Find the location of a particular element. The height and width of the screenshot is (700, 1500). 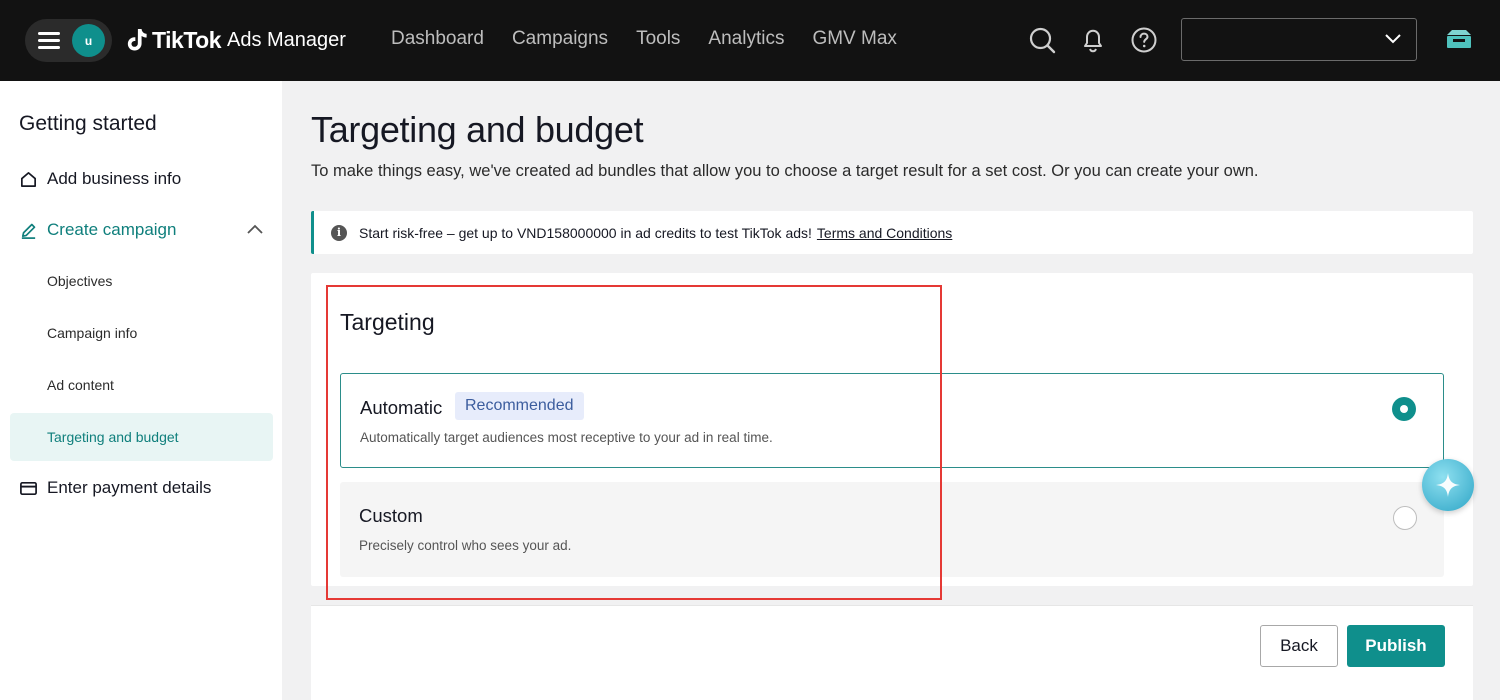

bell-icon is located at coordinates (1093, 40).